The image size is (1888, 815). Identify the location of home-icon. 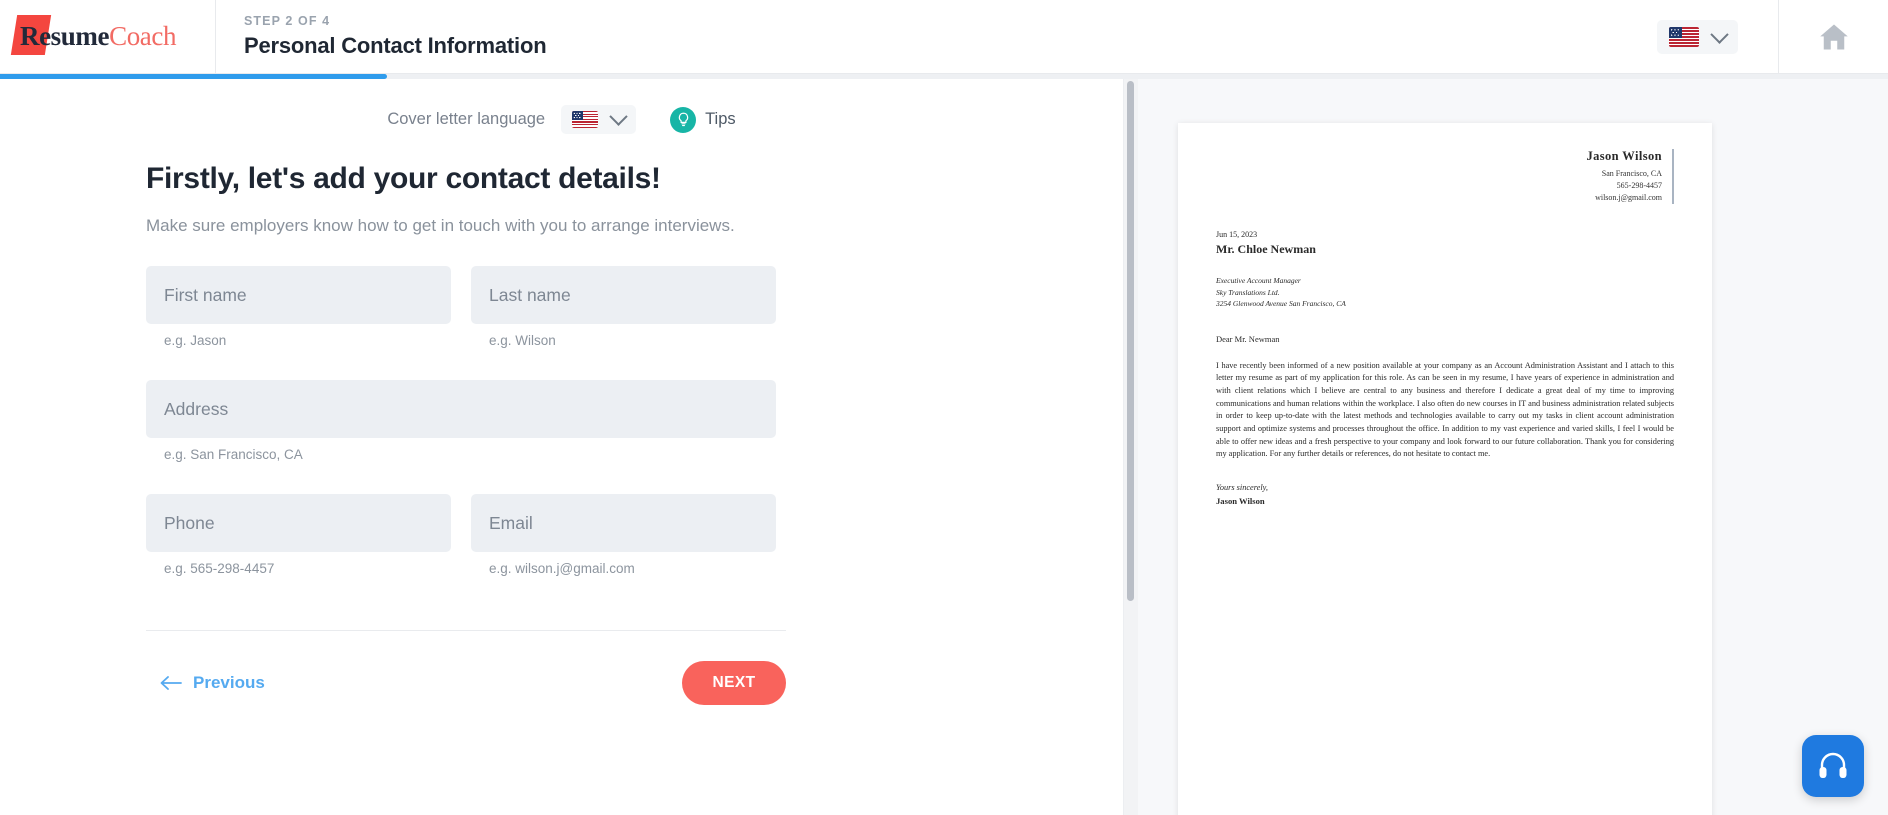
(1833, 37).